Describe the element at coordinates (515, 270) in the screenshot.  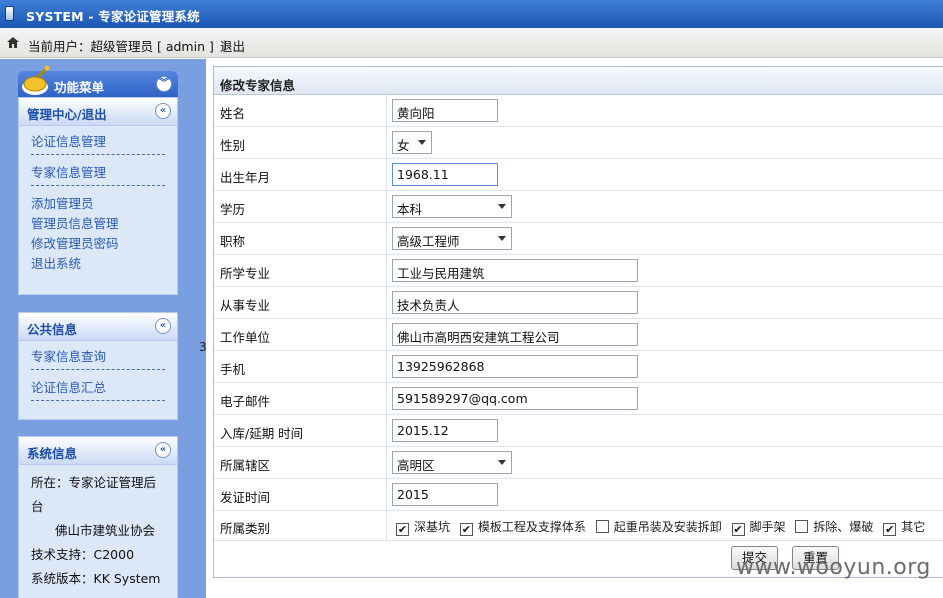
I see `major-field: 工业与民用建筑` at that location.